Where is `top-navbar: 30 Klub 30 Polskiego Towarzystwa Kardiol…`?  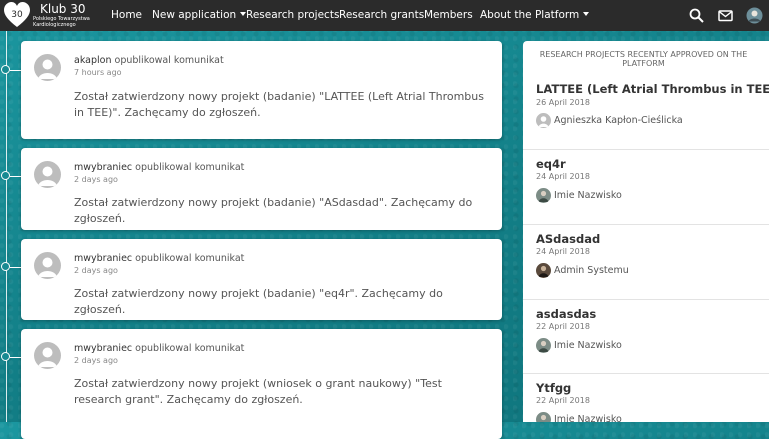
top-navbar: 30 Klub 30 Polskiego Towarzystwa Kardiol… is located at coordinates (384, 15).